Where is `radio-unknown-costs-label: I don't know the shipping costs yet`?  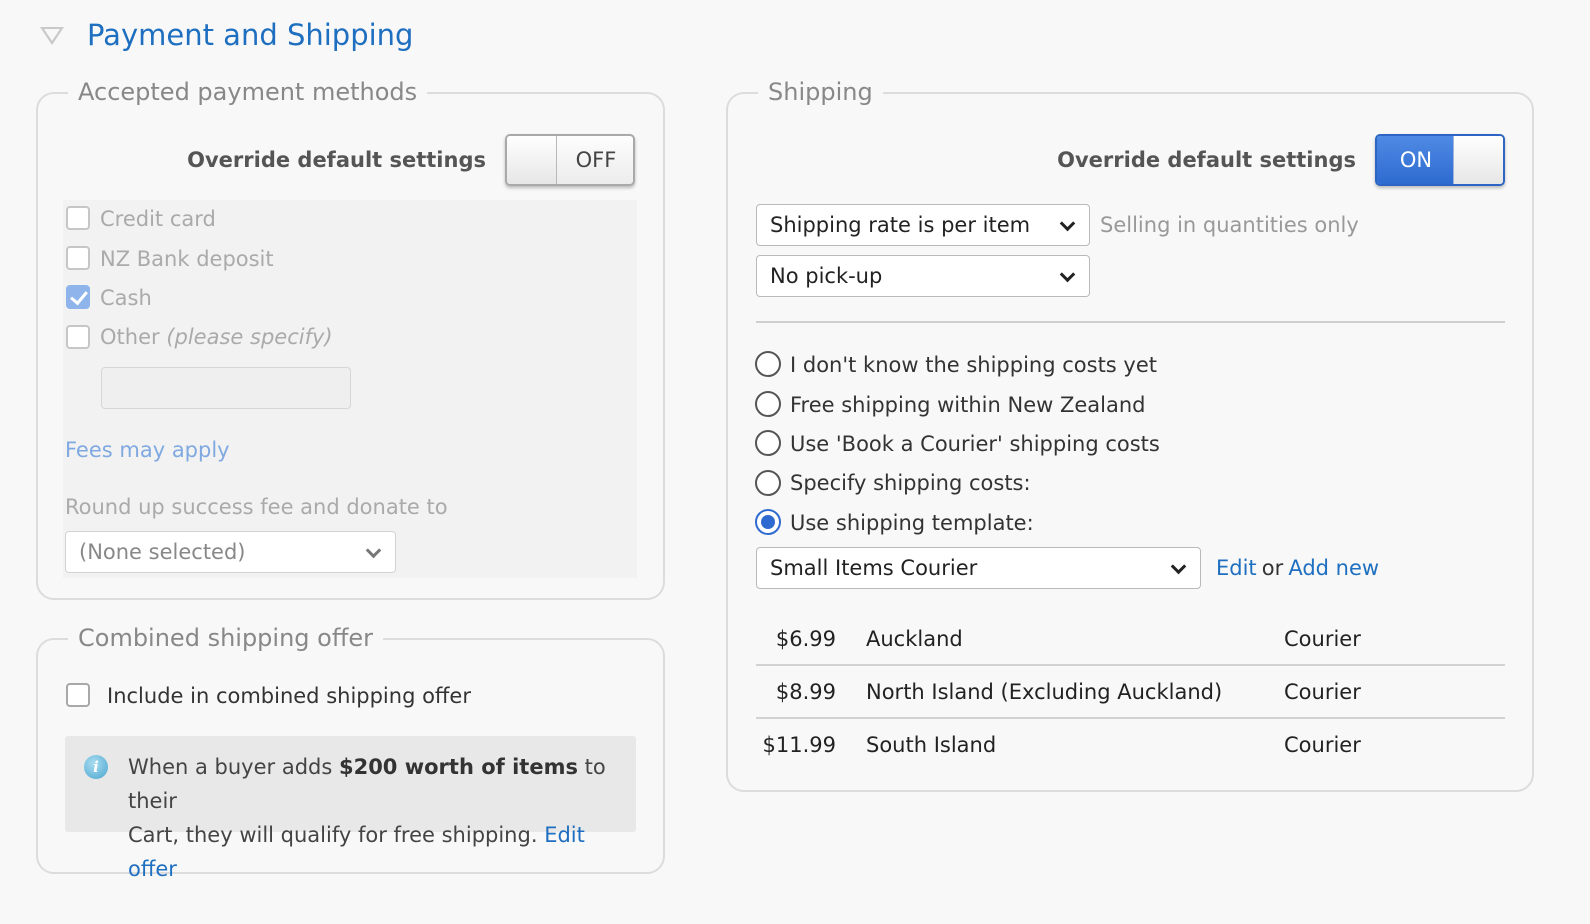
radio-unknown-costs-label: I don't know the shipping costs yet is located at coordinates (974, 365).